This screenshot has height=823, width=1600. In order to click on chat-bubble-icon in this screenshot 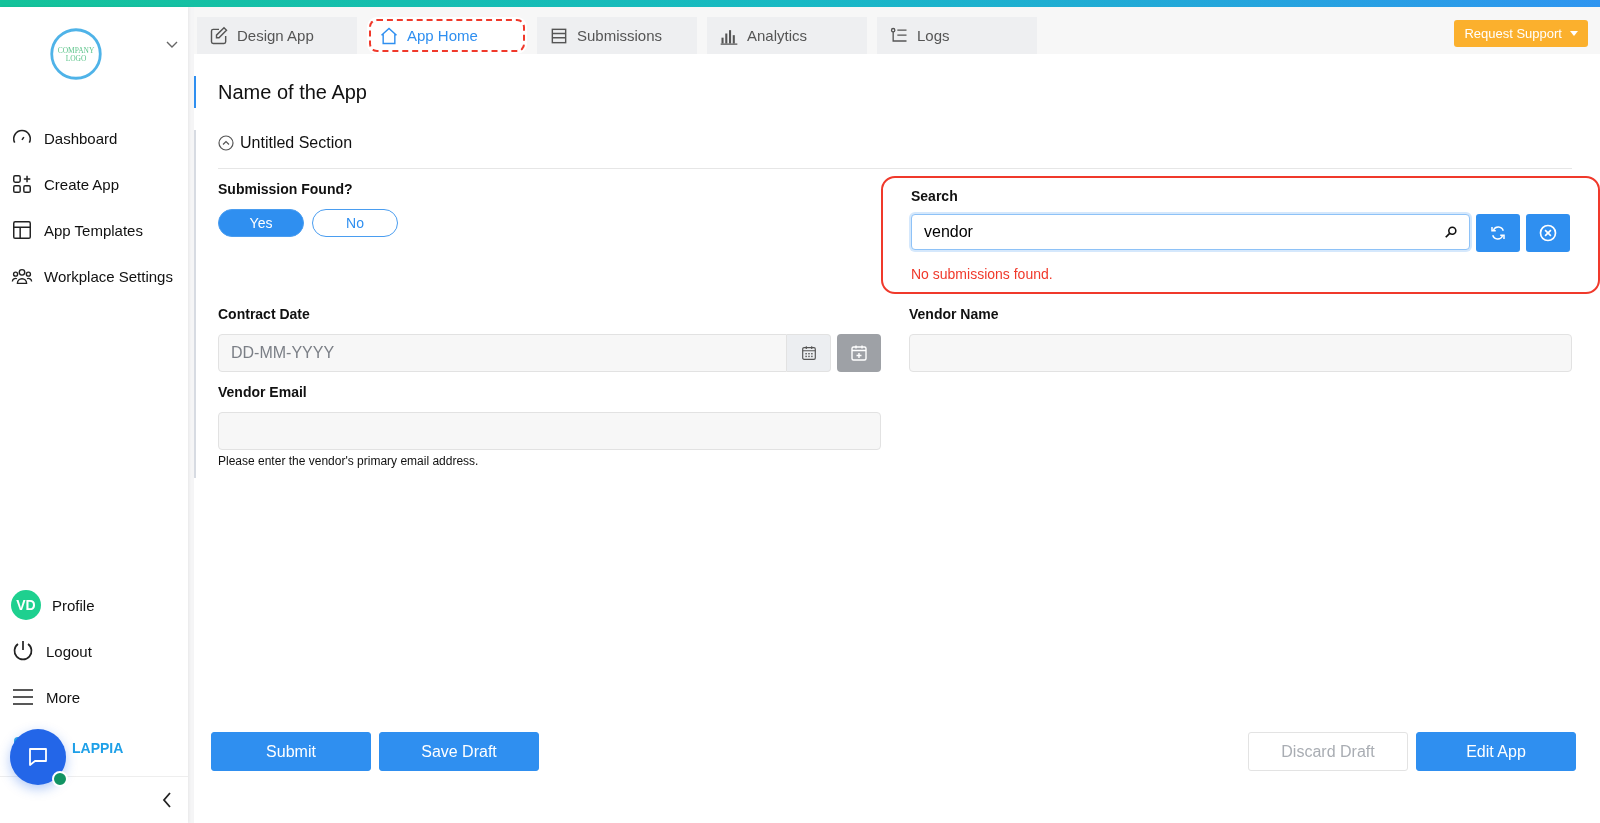, I will do `click(38, 757)`.